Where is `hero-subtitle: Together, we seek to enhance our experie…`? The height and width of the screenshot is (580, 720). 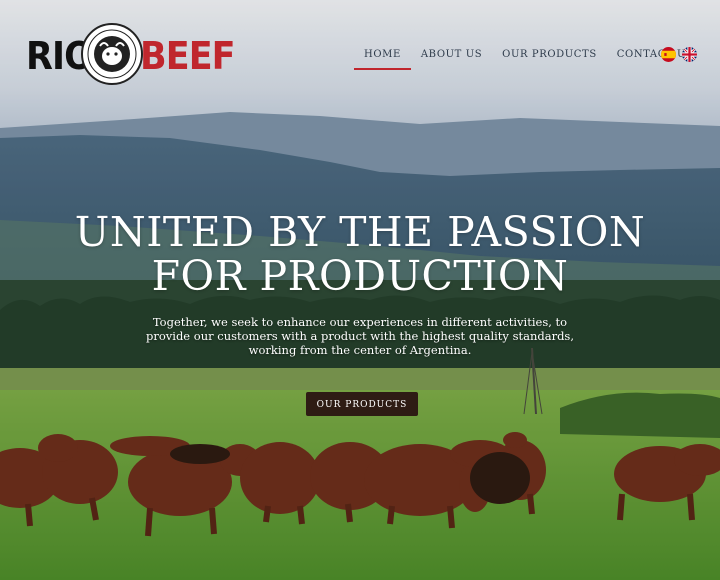 hero-subtitle: Together, we seek to enhance our experie… is located at coordinates (359, 336).